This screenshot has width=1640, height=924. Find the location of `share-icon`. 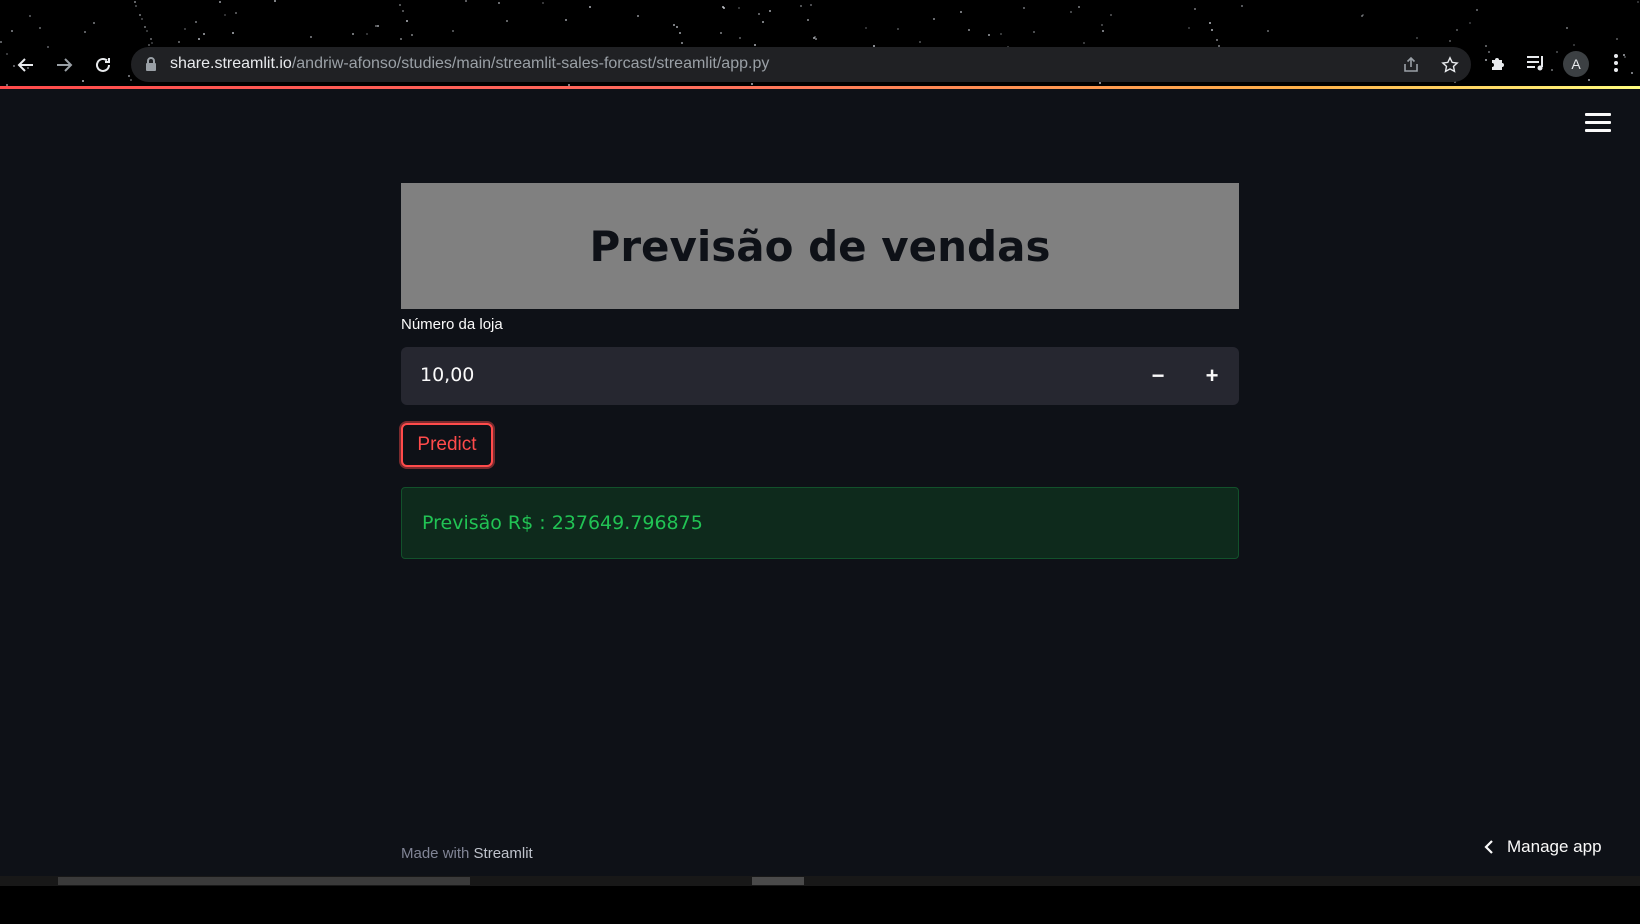

share-icon is located at coordinates (1411, 64).